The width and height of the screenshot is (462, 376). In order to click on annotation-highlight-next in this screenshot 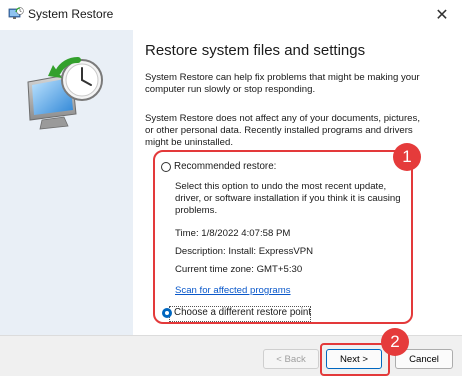, I will do `click(355, 359)`.